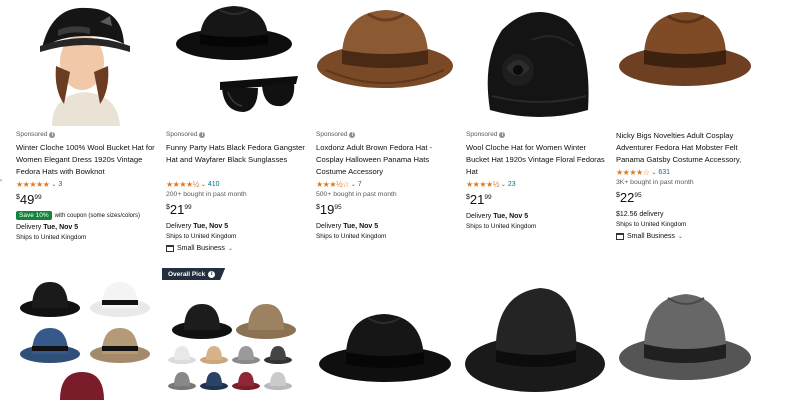  I want to click on coupon-text: with coupon (some sizes/colors), so click(97, 215).